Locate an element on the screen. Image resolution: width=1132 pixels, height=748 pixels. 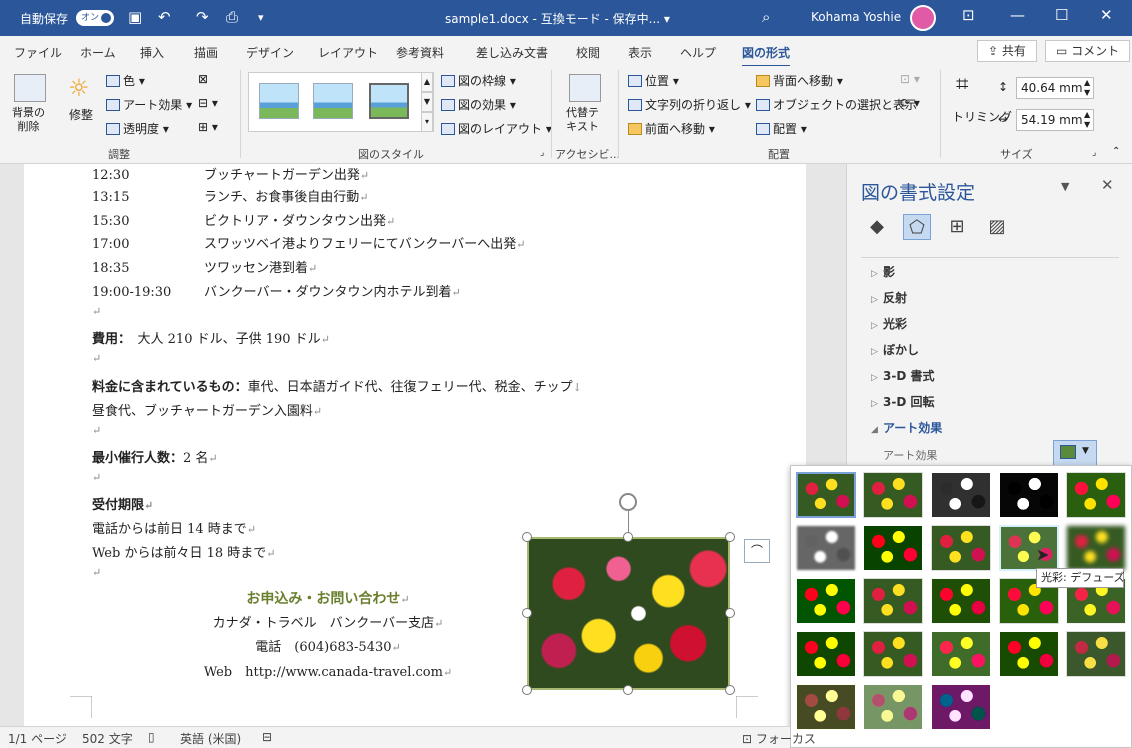
picture-border-button: 図の枠線 ▾ is located at coordinates (478, 80).